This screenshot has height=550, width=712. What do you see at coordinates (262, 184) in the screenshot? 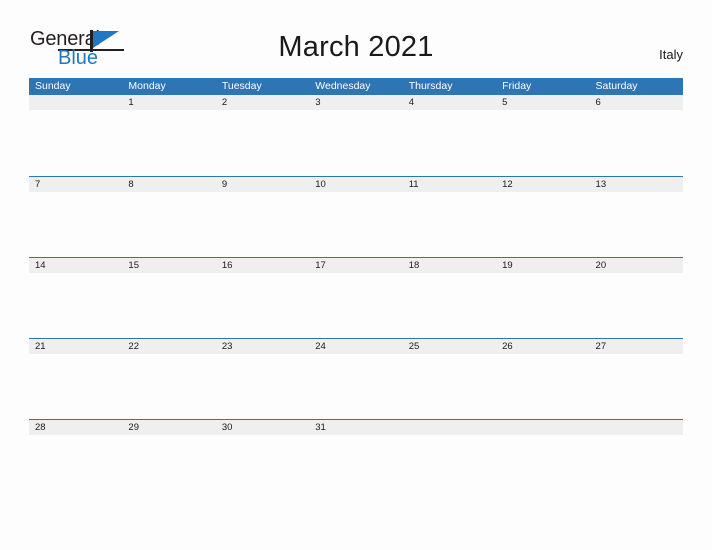
I see `day-number: 9` at bounding box center [262, 184].